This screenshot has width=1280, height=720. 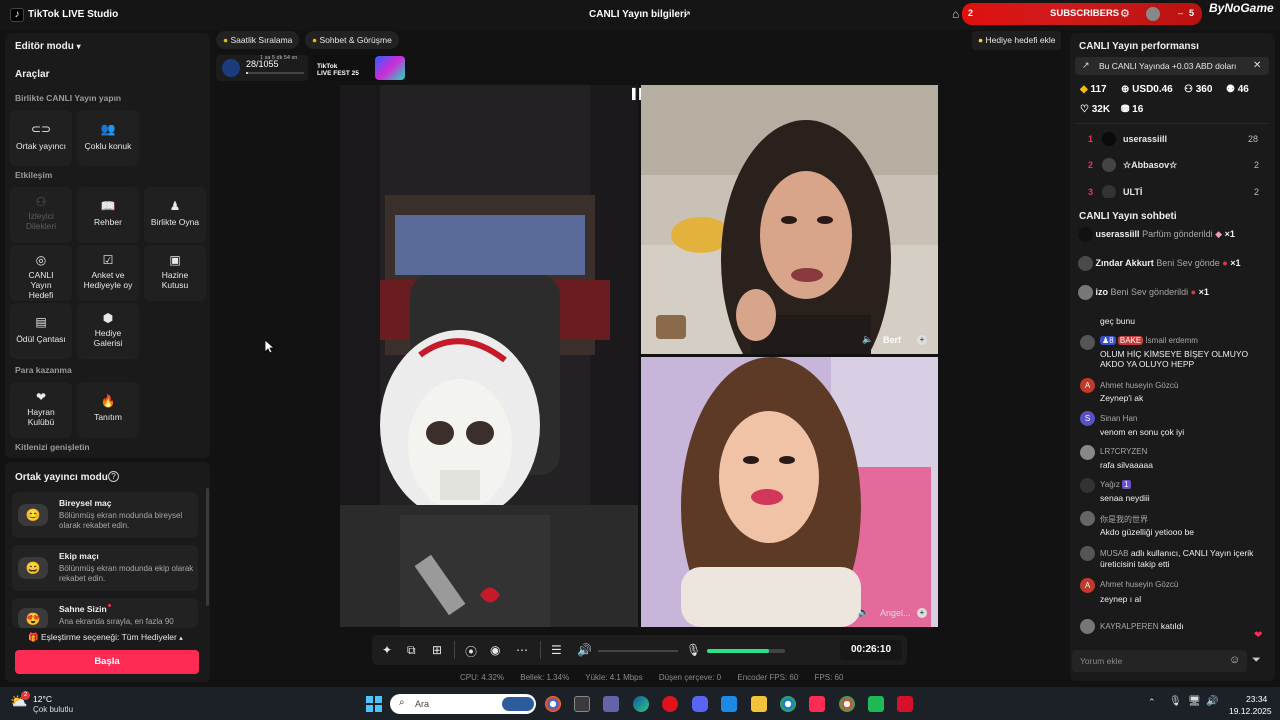 I want to click on chat-message: Zeynep'i ak, so click(x=1122, y=398).